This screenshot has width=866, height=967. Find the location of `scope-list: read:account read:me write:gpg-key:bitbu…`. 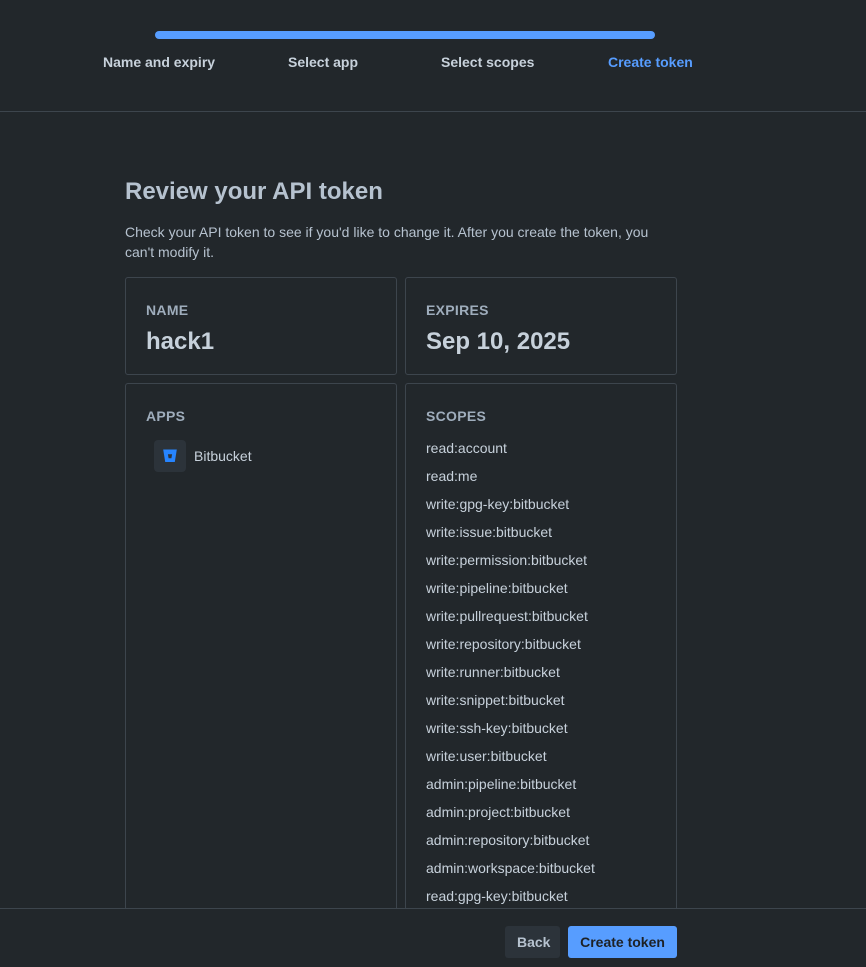

scope-list: read:account read:me write:gpg-key:bitbu… is located at coordinates (510, 672).